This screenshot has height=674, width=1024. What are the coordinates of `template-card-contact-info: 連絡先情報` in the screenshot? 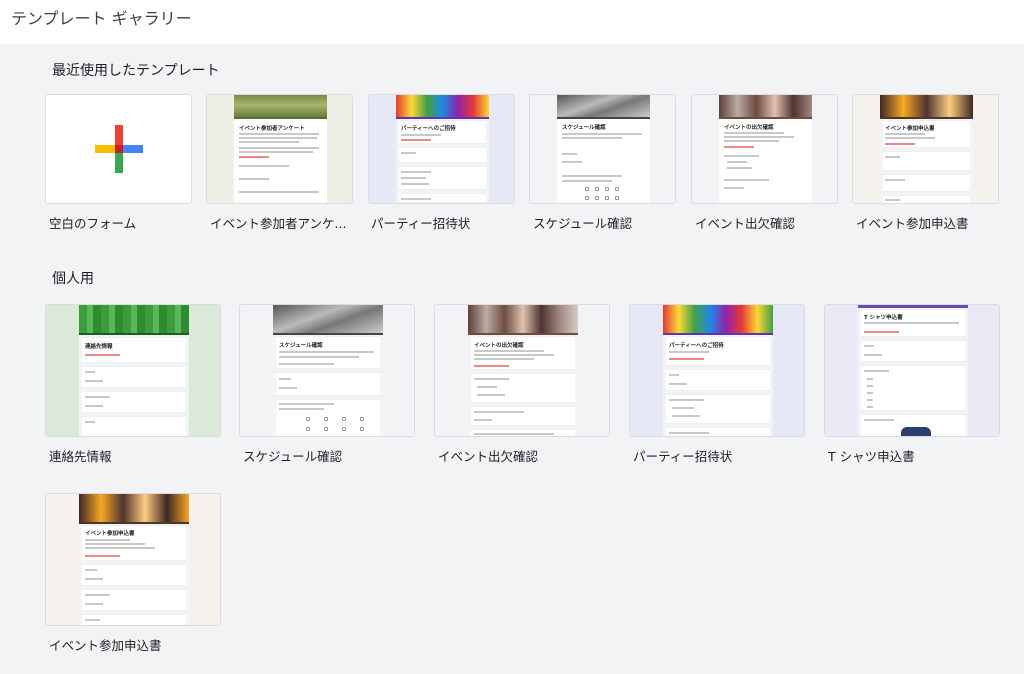 It's located at (133, 370).